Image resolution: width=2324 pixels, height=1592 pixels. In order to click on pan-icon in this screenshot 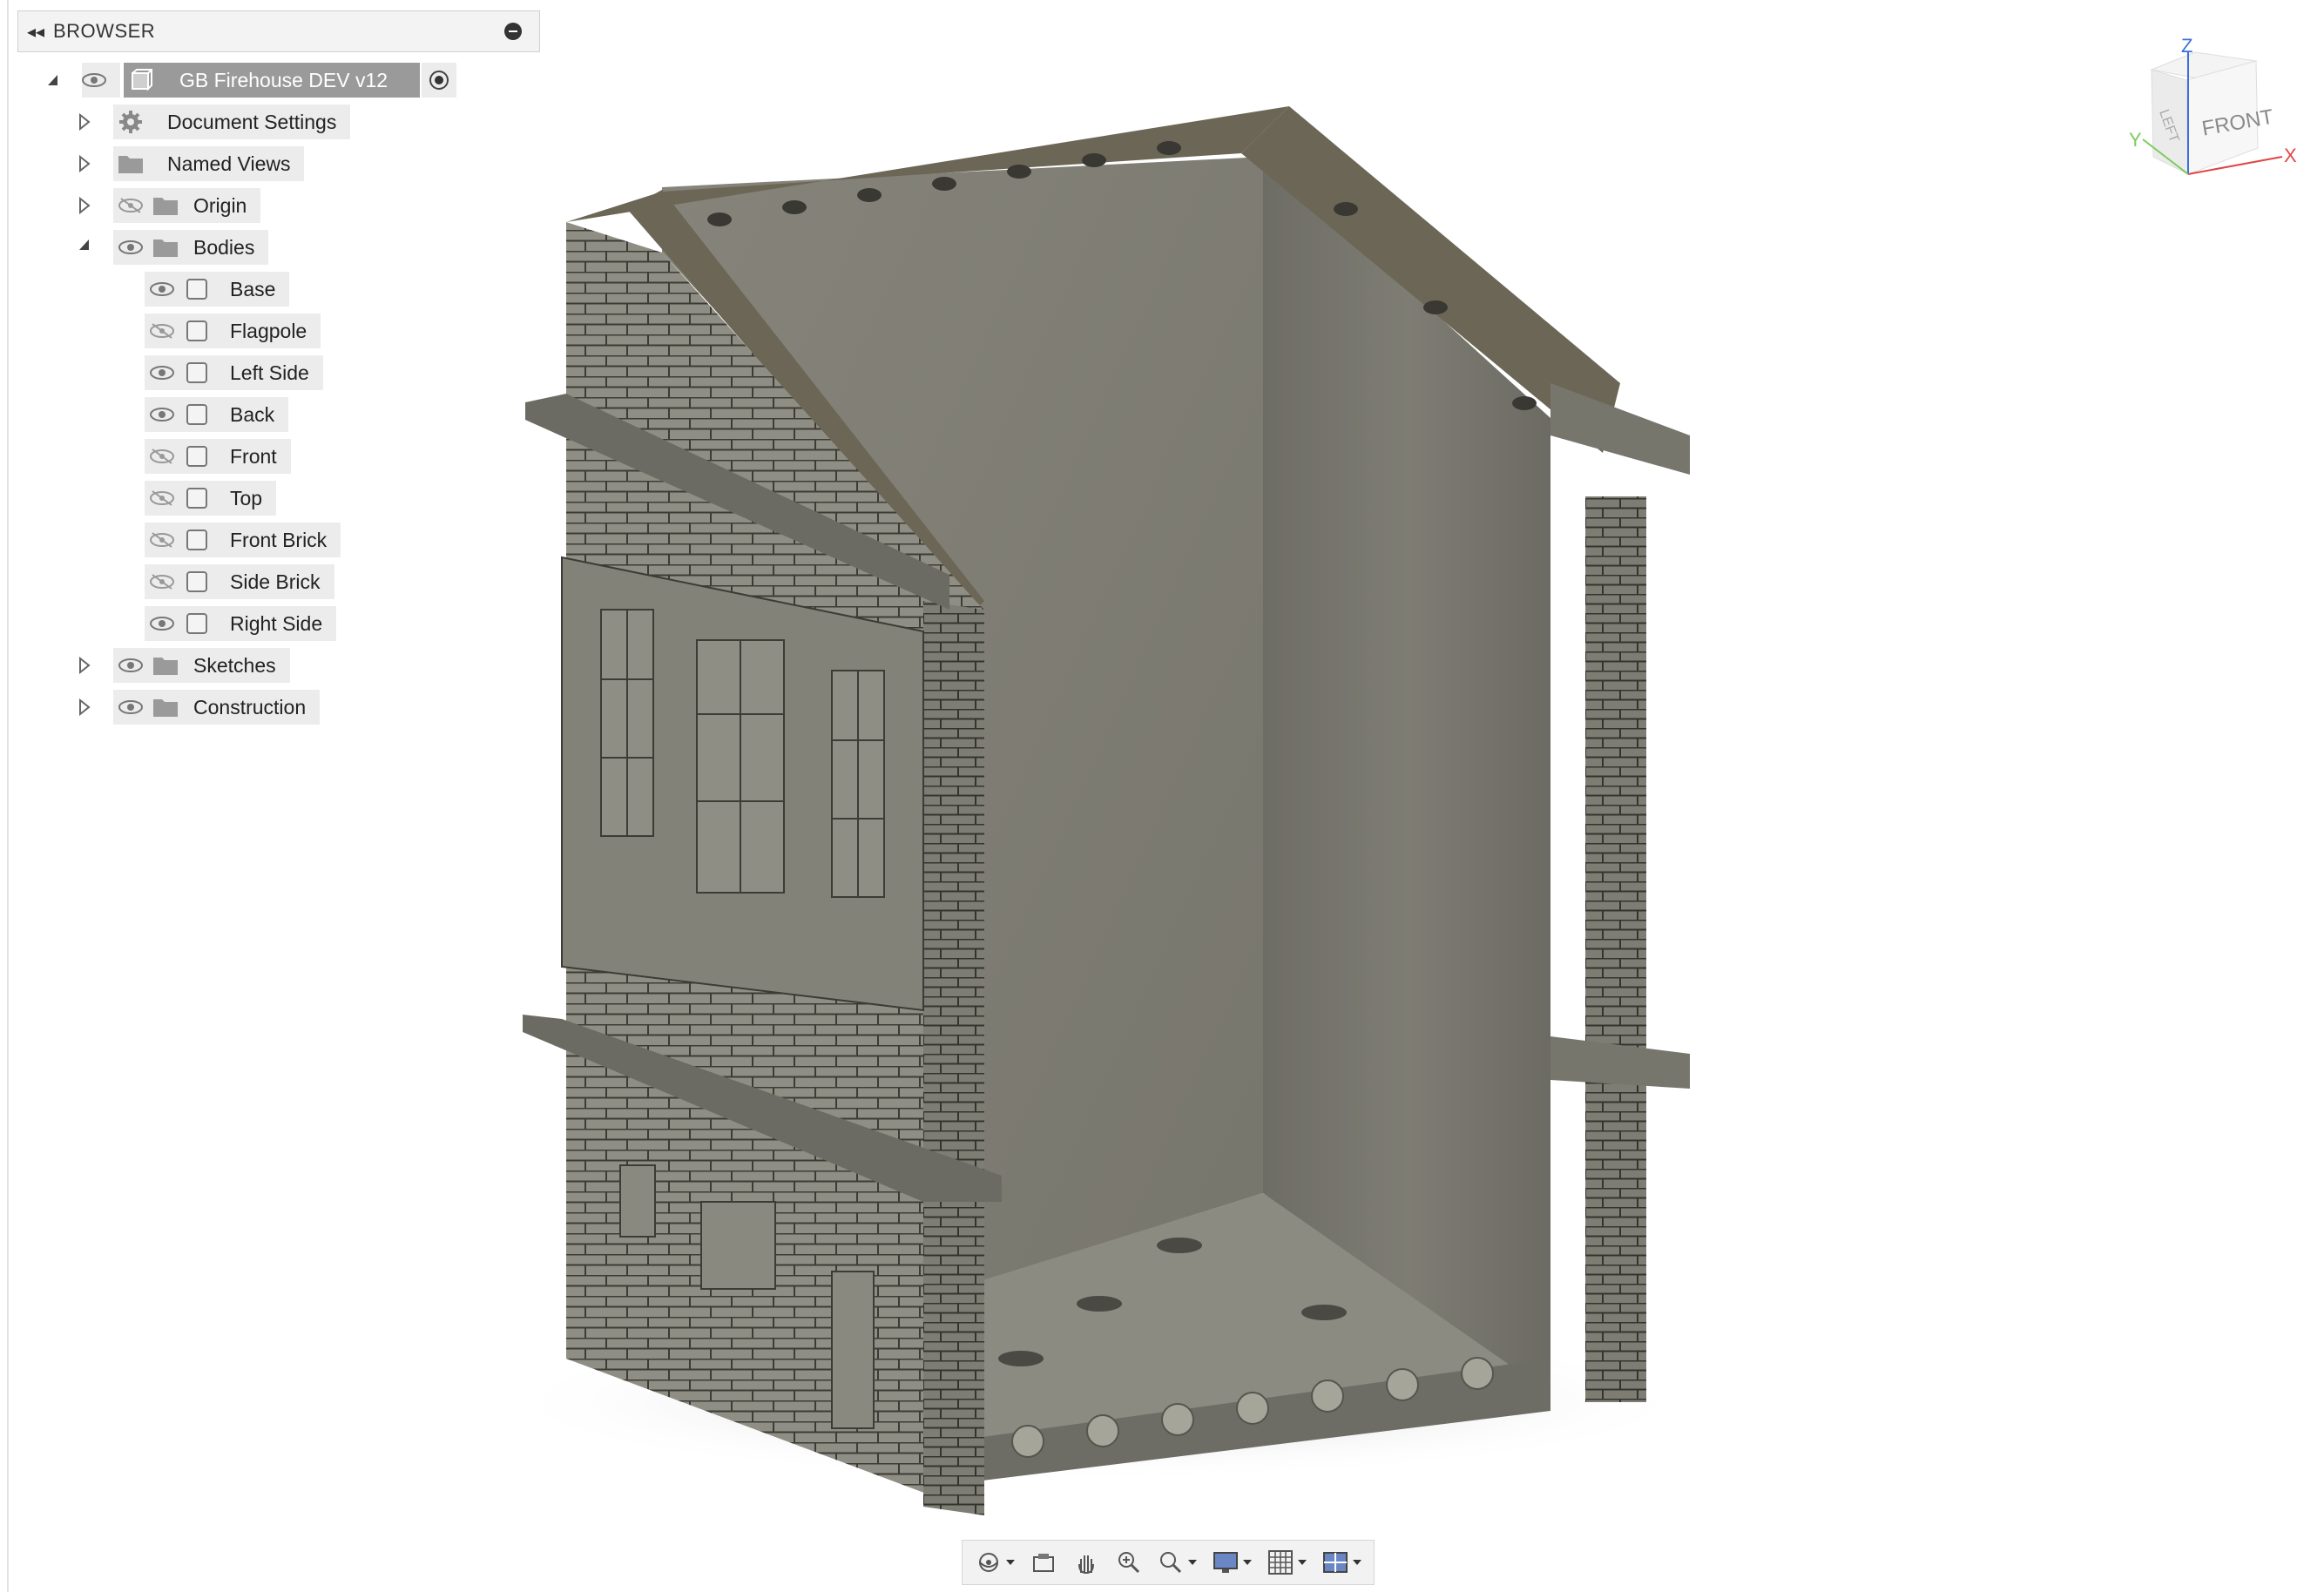, I will do `click(1086, 1565)`.